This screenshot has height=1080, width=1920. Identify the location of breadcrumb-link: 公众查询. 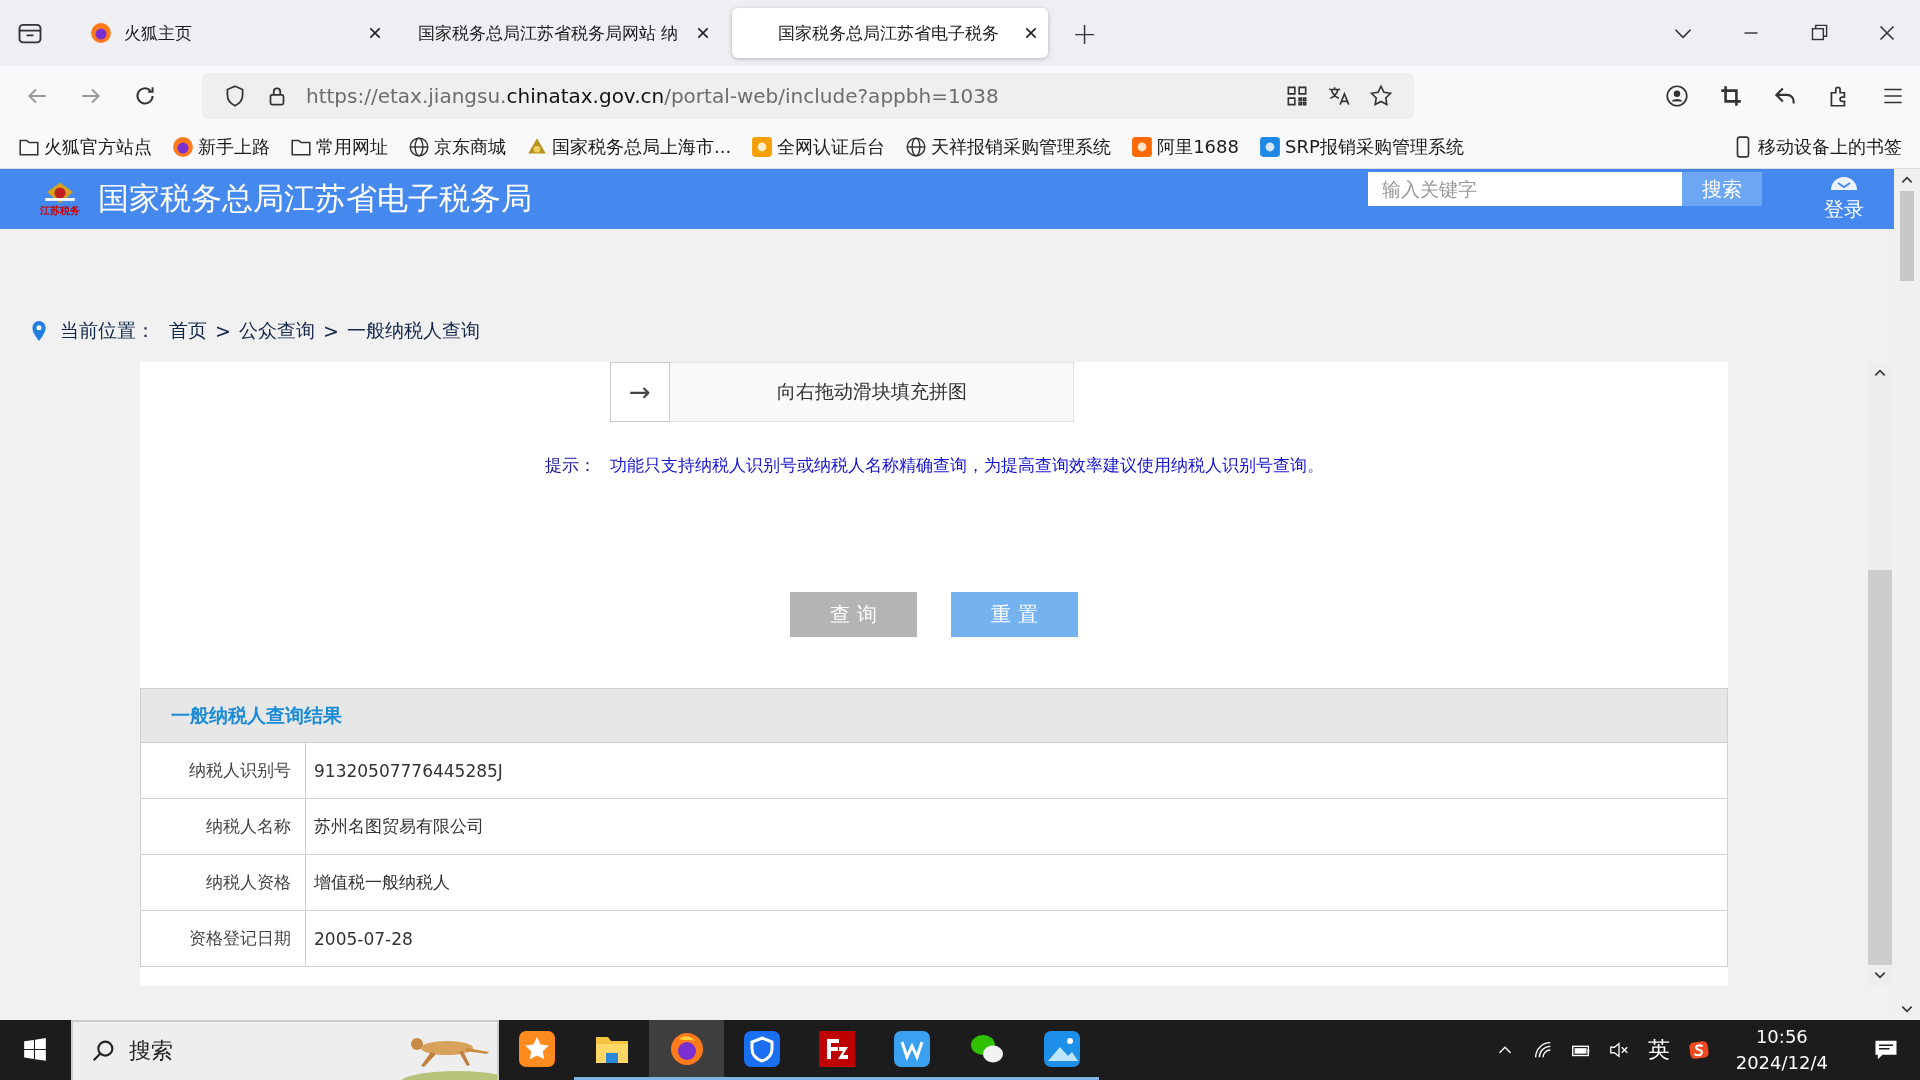
(276, 331).